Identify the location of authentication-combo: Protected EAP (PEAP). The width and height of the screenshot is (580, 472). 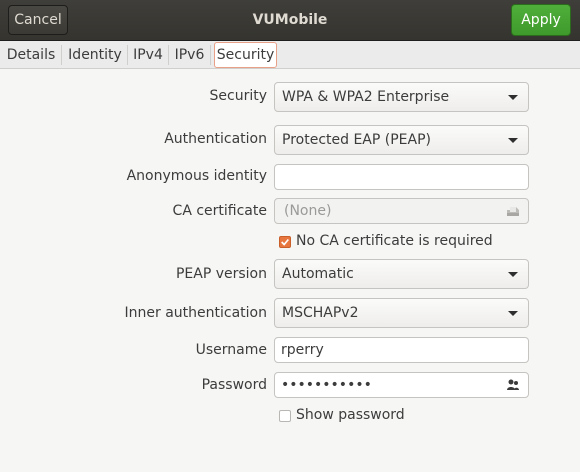
(401, 140).